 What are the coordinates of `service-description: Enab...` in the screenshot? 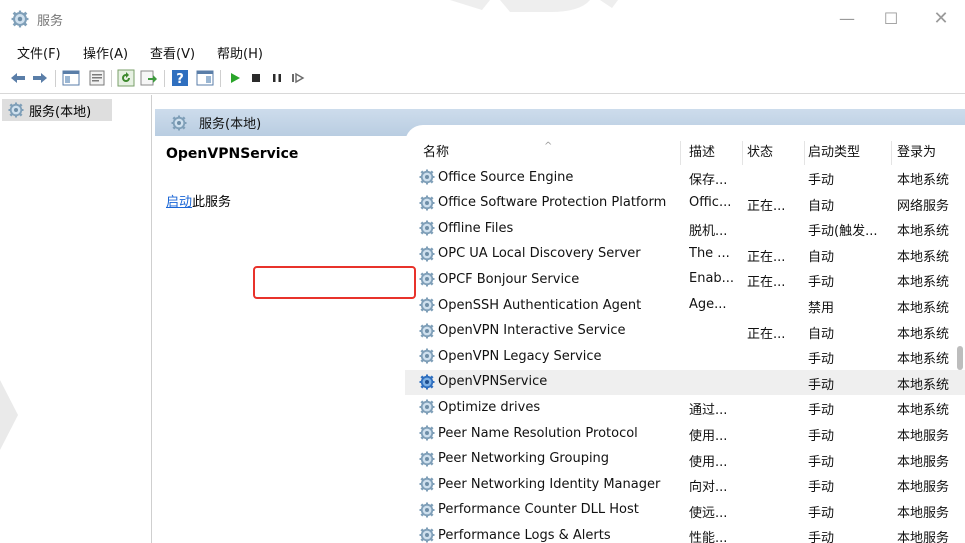 It's located at (712, 279).